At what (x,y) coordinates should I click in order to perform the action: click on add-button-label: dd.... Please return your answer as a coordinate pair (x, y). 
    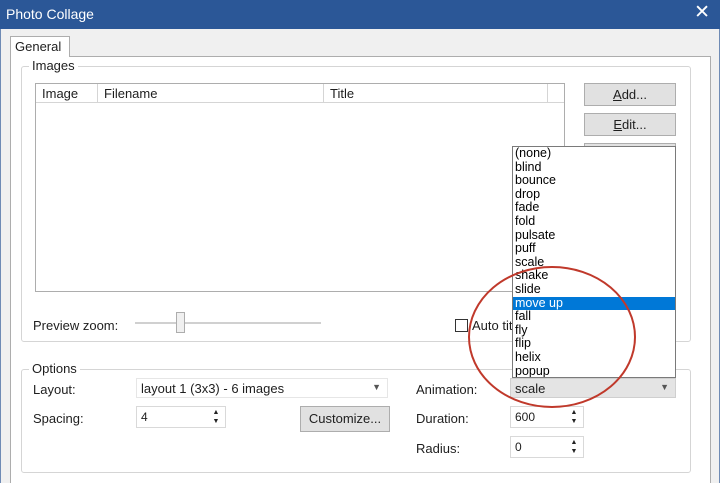
    Looking at the image, I should click on (634, 94).